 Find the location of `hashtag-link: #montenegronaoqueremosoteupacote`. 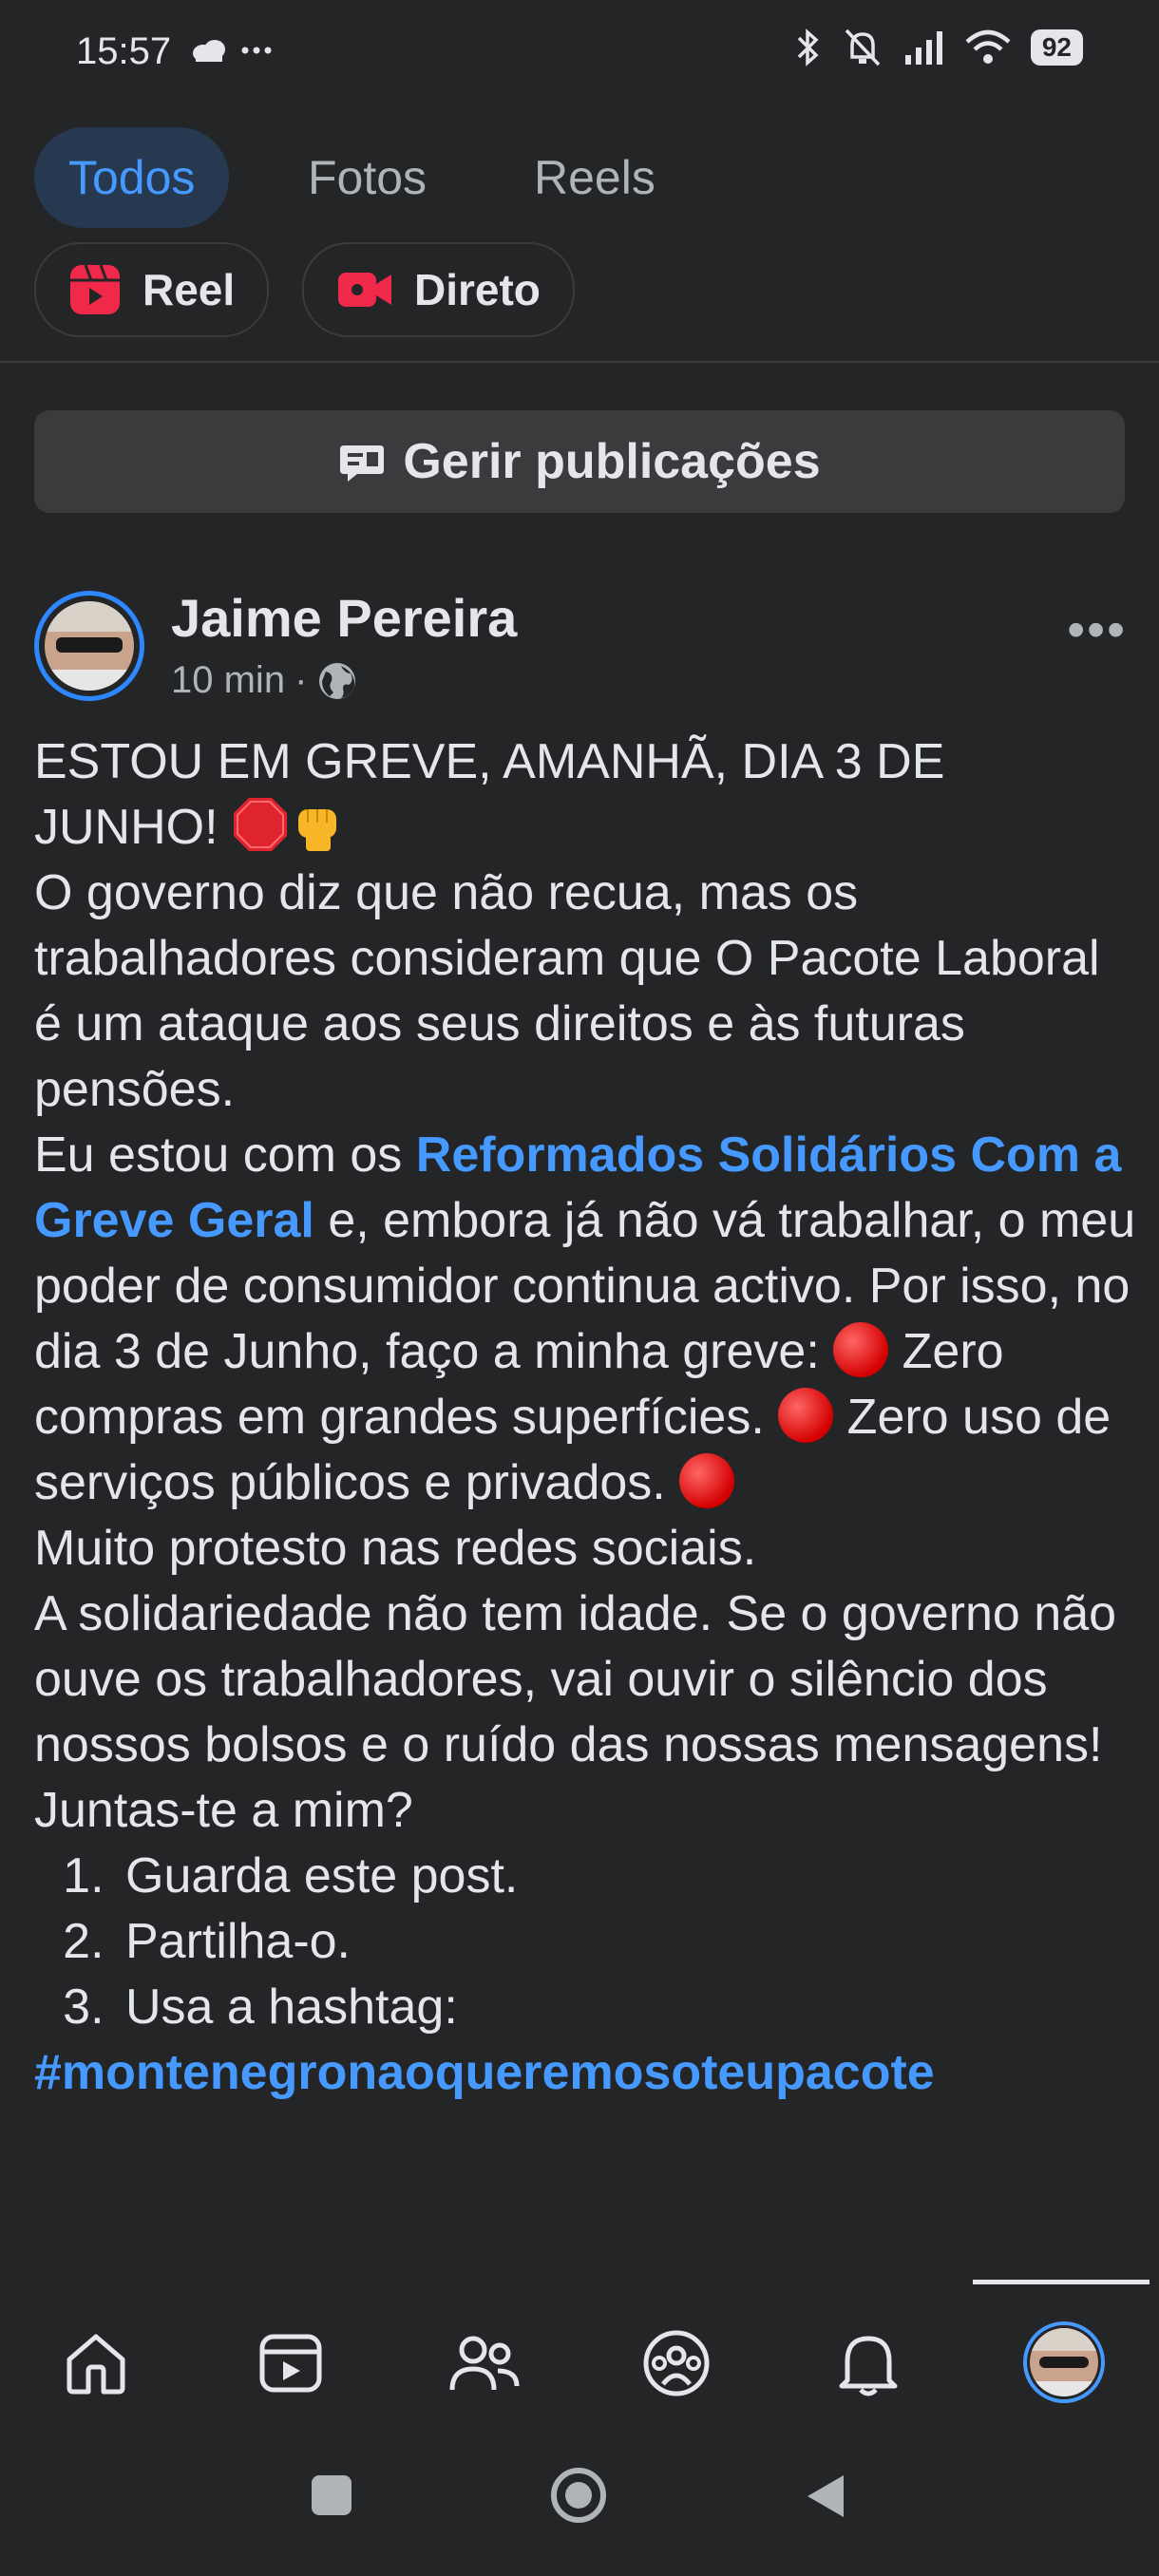

hashtag-link: #montenegronaoqueremosoteupacote is located at coordinates (484, 2072).